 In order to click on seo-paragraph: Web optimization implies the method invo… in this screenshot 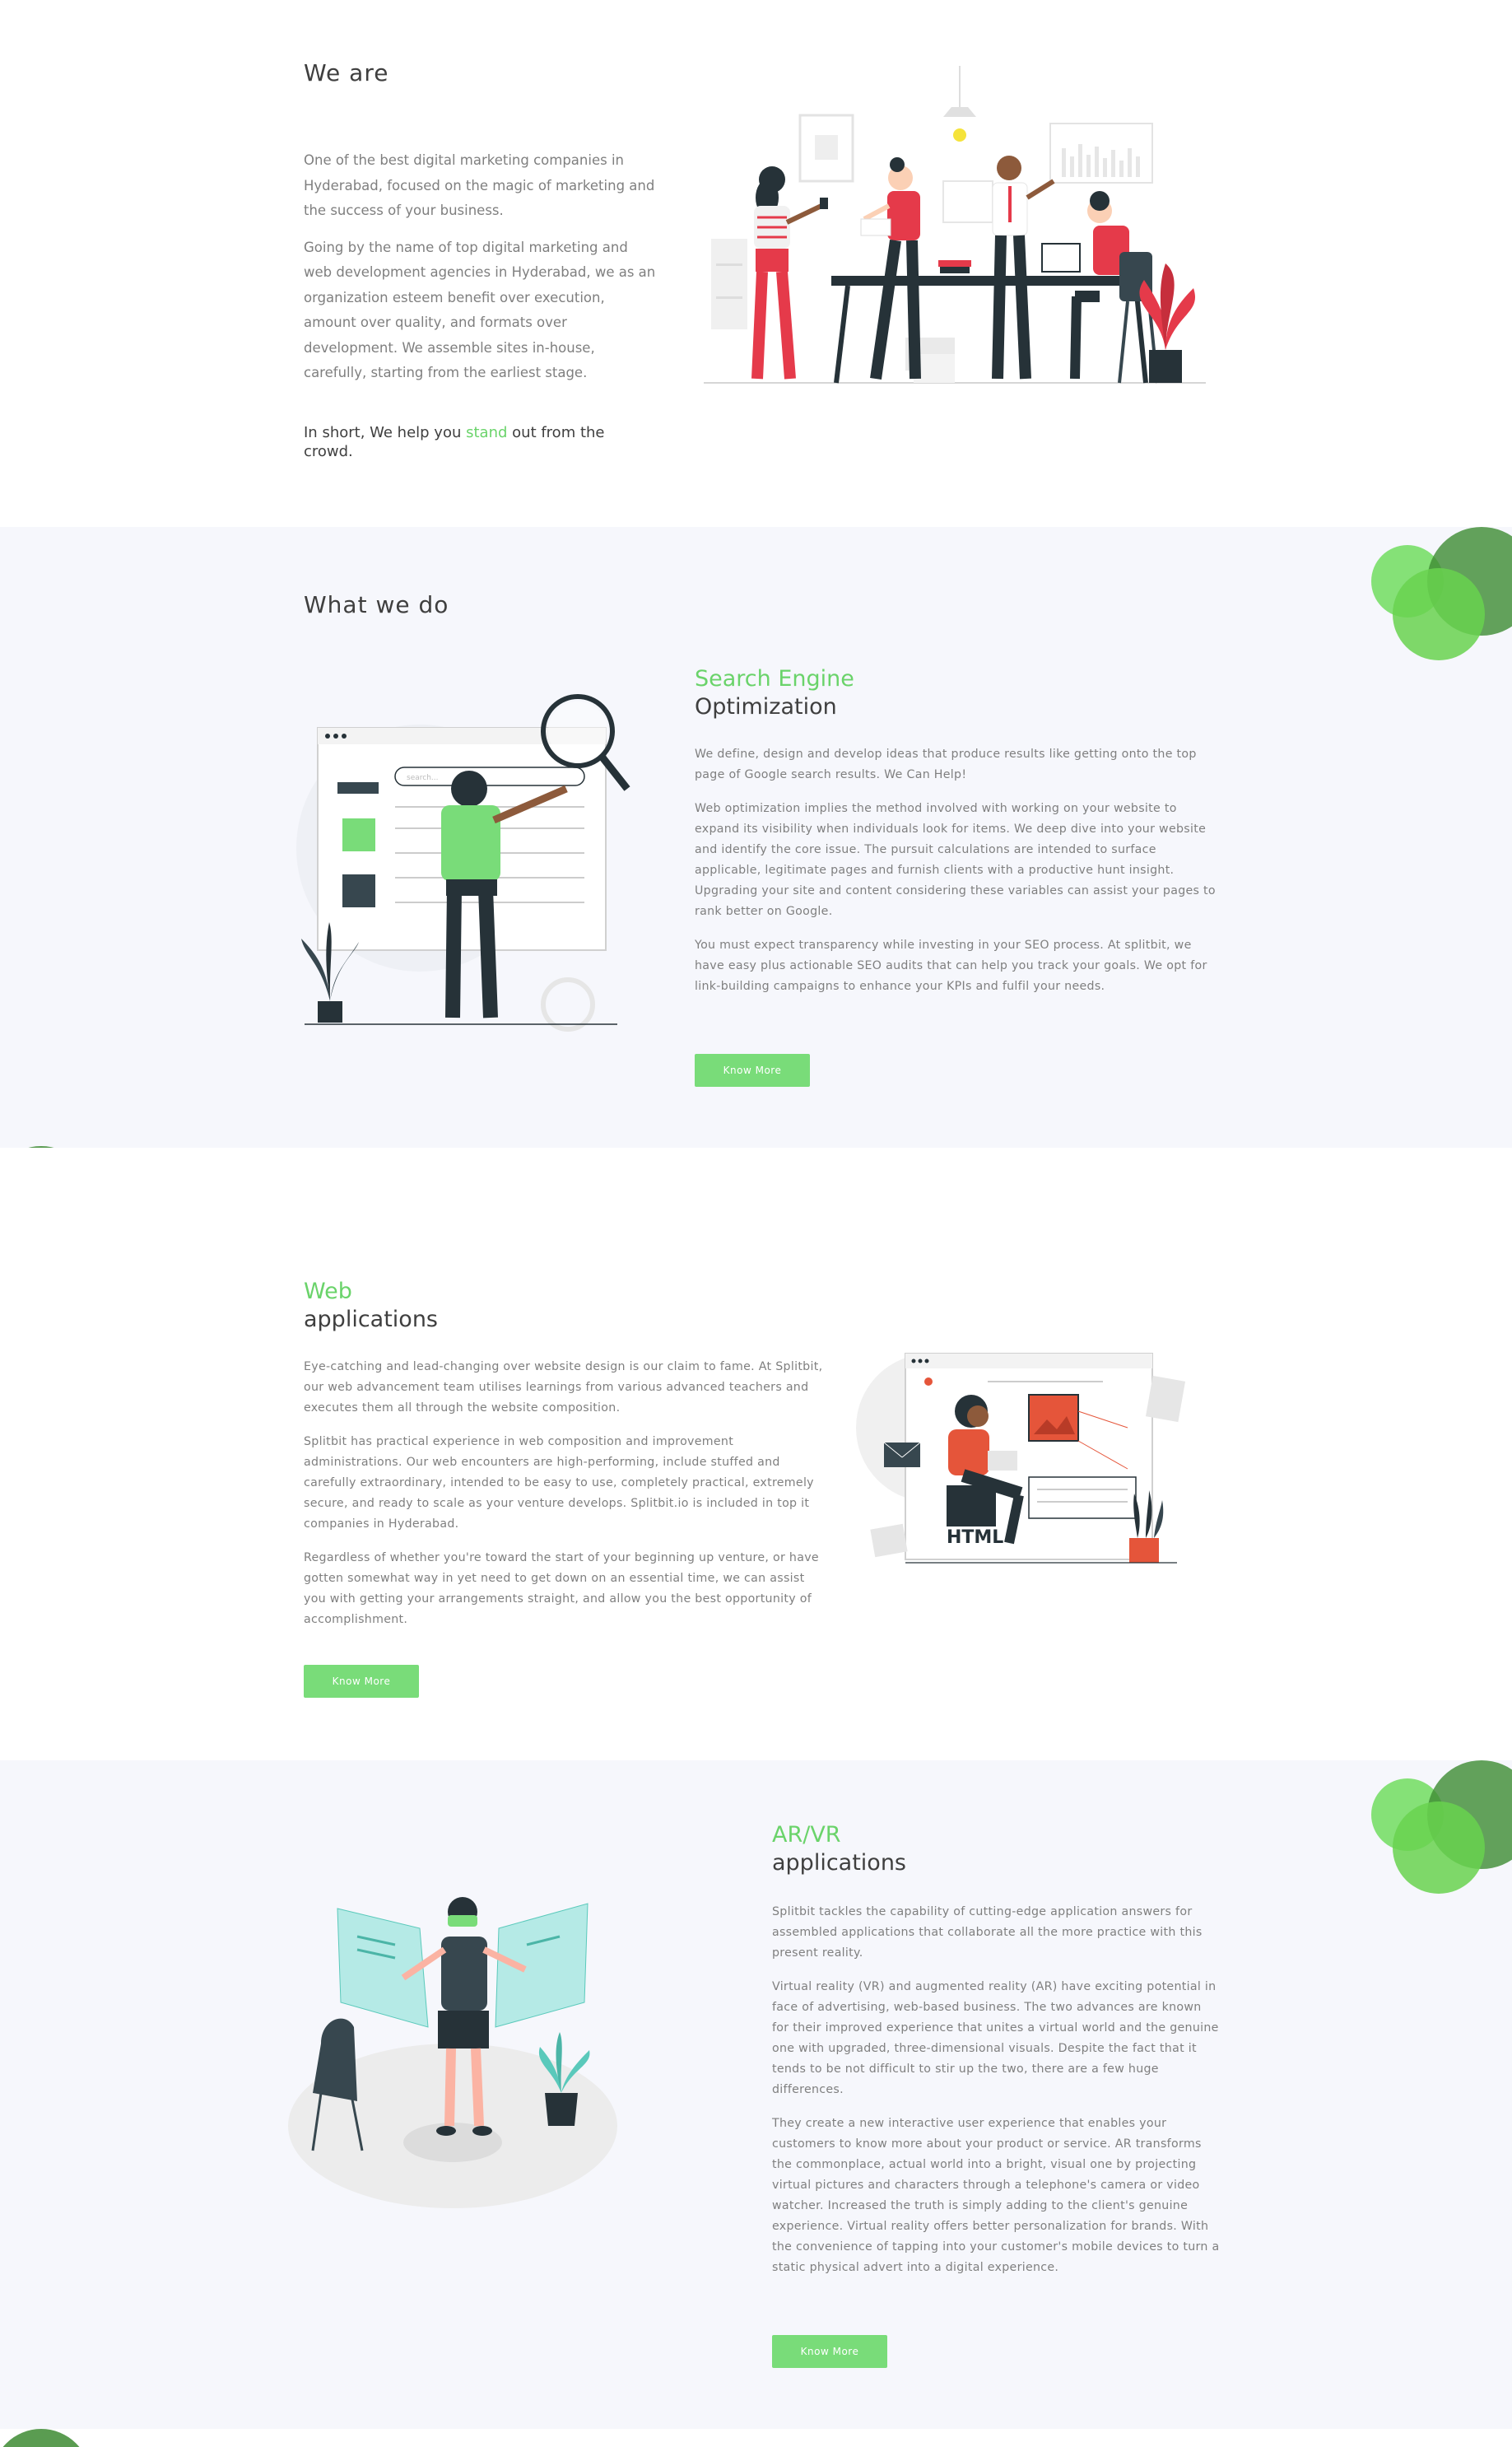, I will do `click(956, 860)`.